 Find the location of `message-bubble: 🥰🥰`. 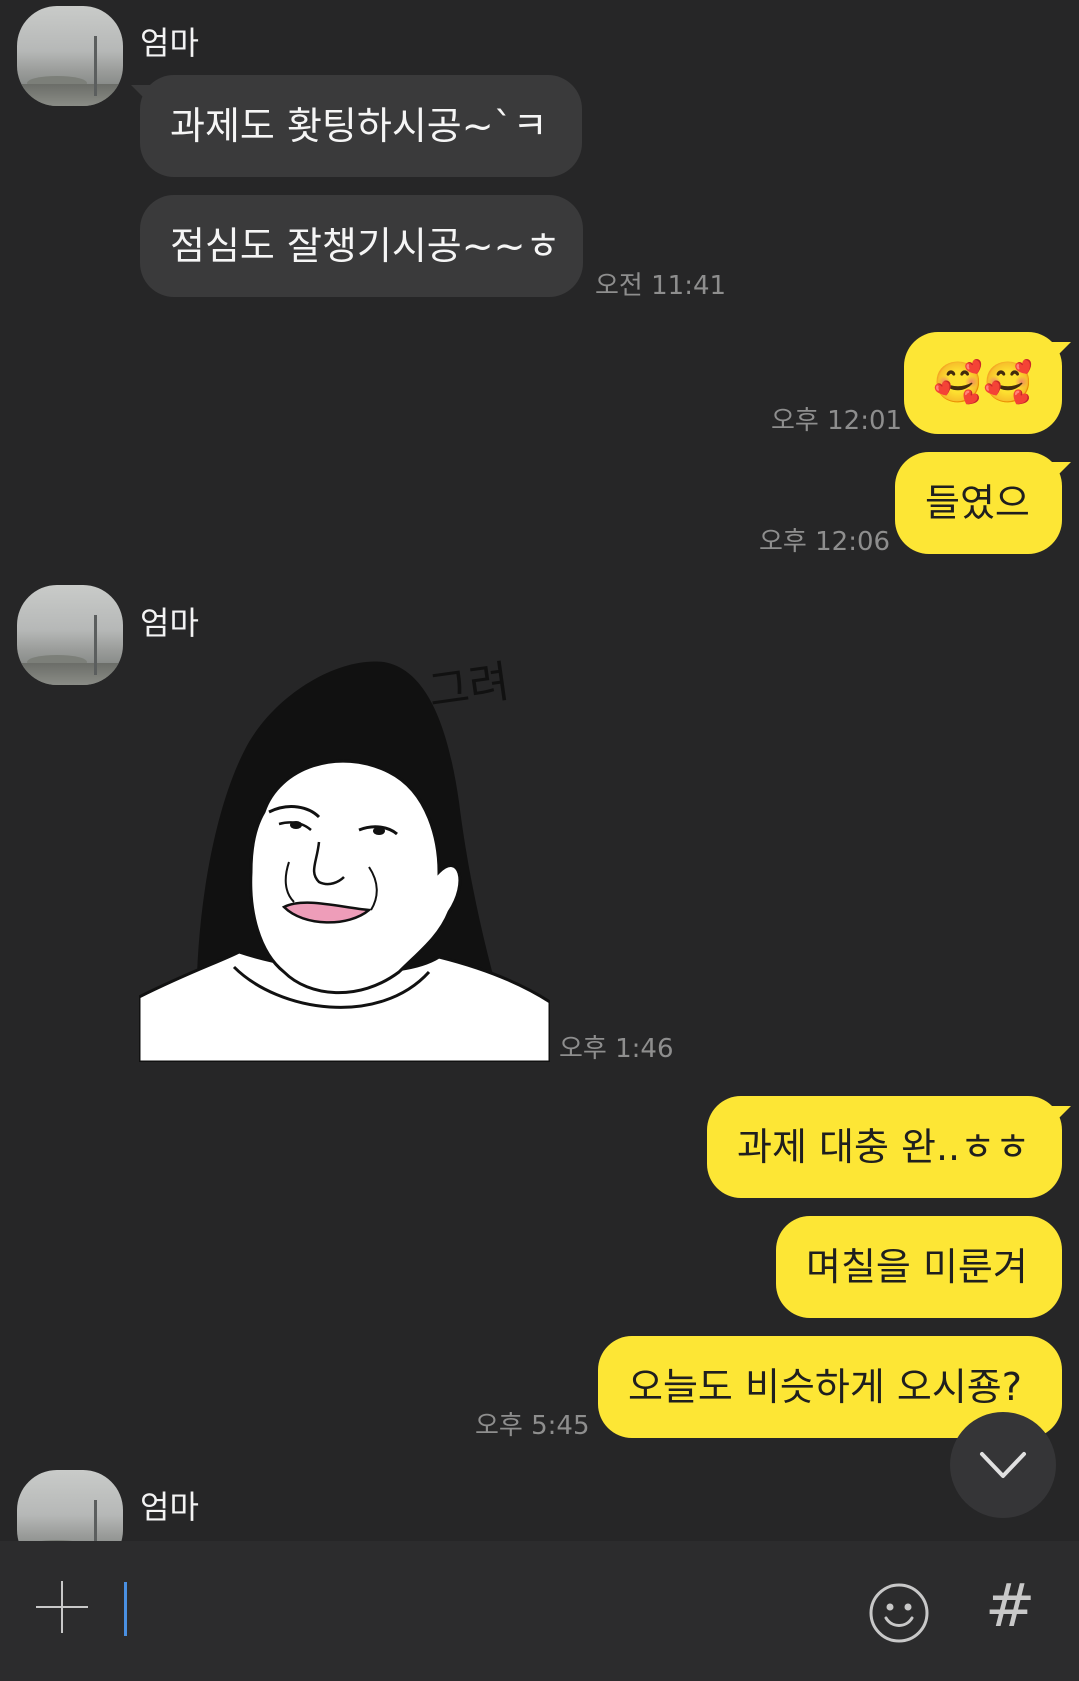

message-bubble: 🥰🥰 is located at coordinates (983, 383).